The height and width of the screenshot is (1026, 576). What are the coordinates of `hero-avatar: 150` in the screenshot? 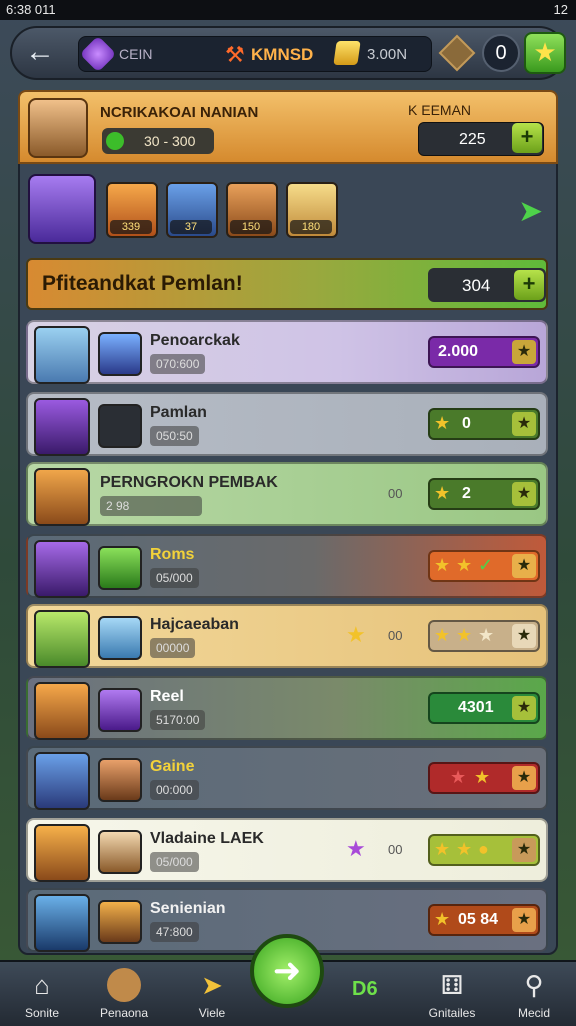 It's located at (252, 210).